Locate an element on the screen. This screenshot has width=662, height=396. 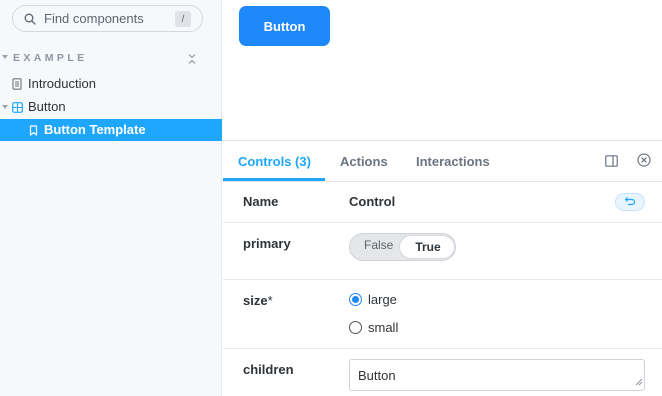
radio-label: small is located at coordinates (383, 327).